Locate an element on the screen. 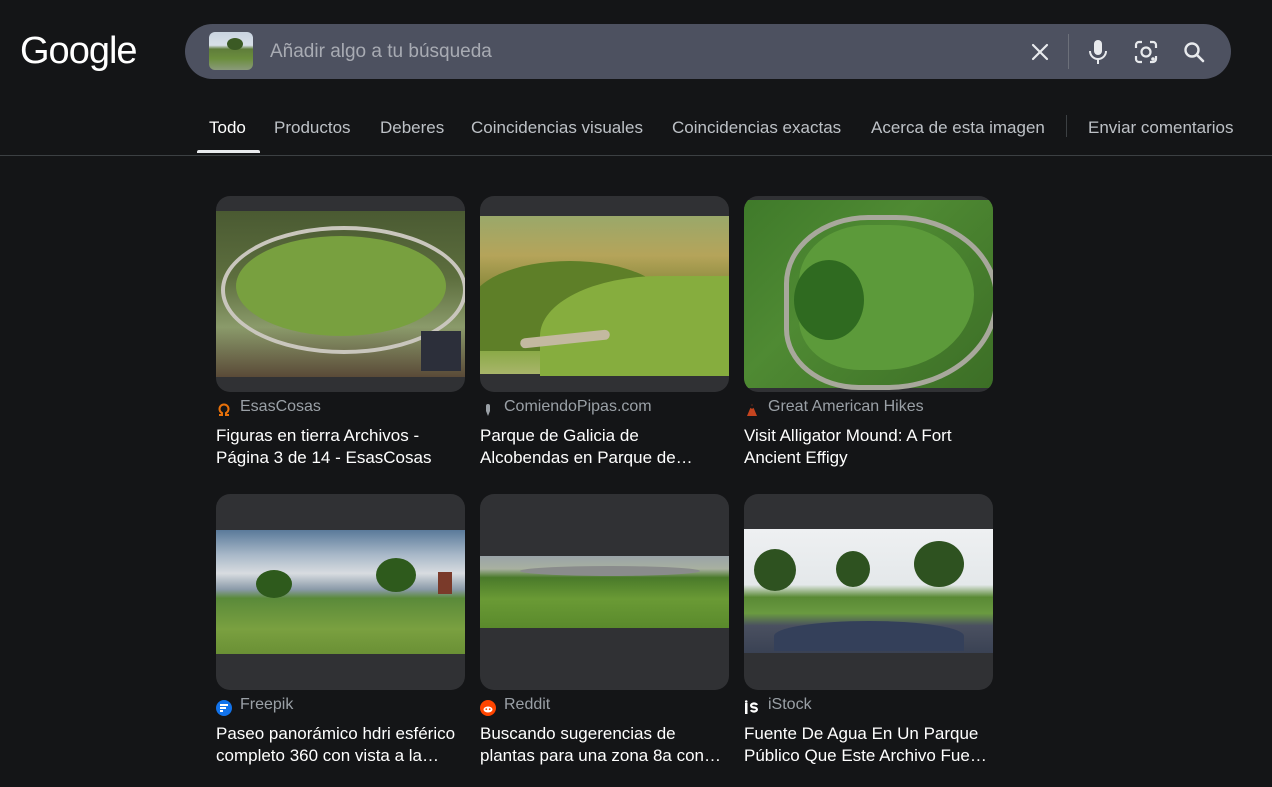 This screenshot has height=787, width=1272. source-name: Great American Hikes is located at coordinates (846, 406).